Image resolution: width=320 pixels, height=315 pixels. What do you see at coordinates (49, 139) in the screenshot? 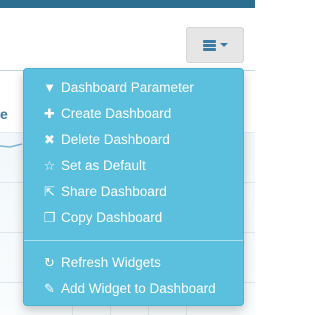
I see `close-icon: ✖` at bounding box center [49, 139].